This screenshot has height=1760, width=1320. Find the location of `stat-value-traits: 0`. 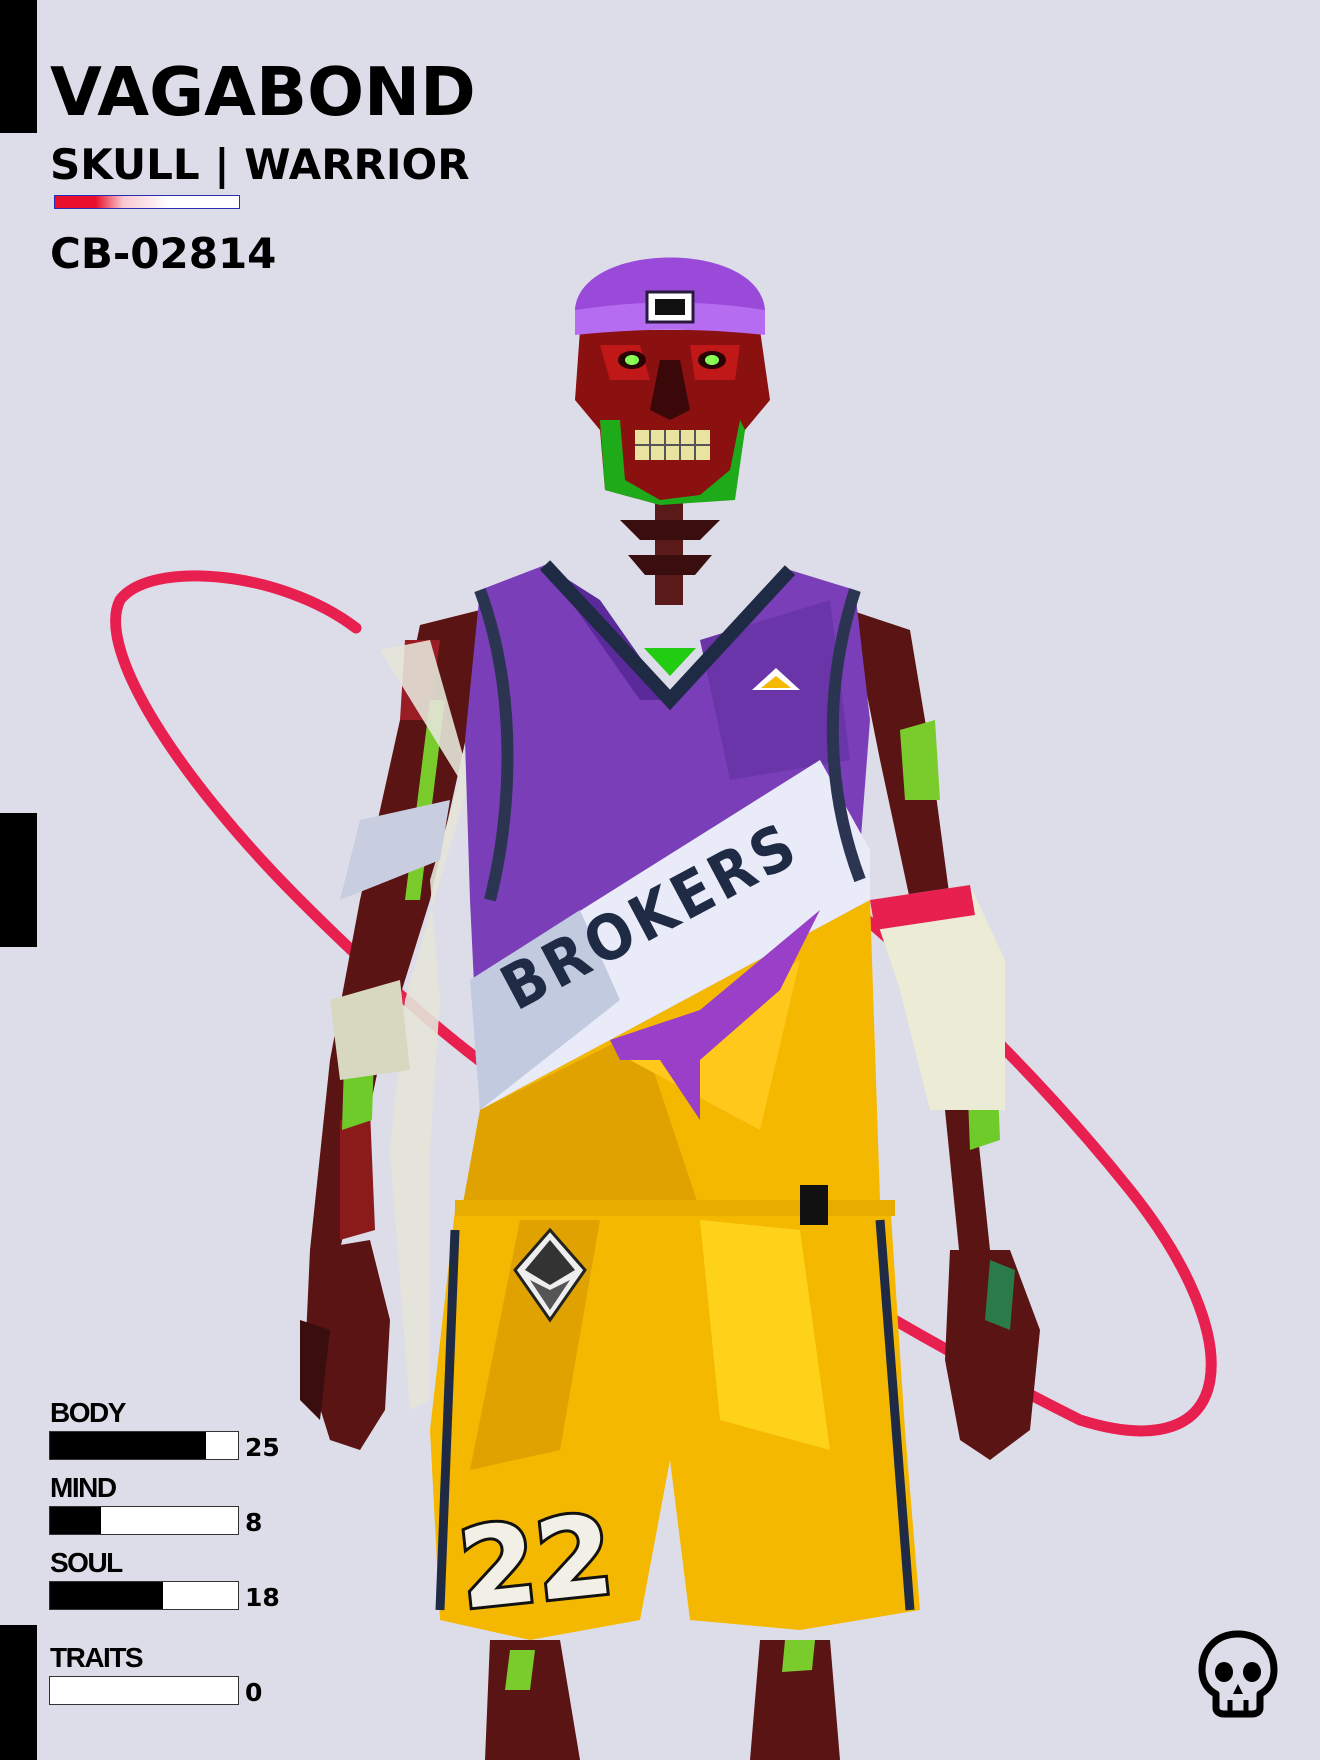

stat-value-traits: 0 is located at coordinates (254, 1692).